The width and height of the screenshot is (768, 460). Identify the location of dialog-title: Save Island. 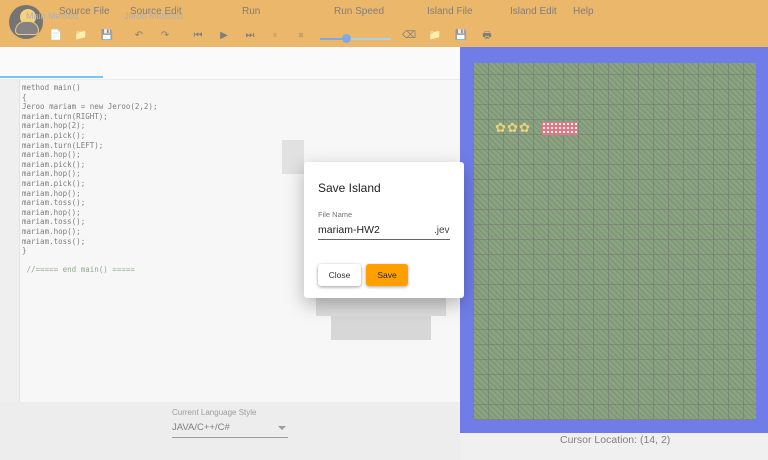
(349, 188).